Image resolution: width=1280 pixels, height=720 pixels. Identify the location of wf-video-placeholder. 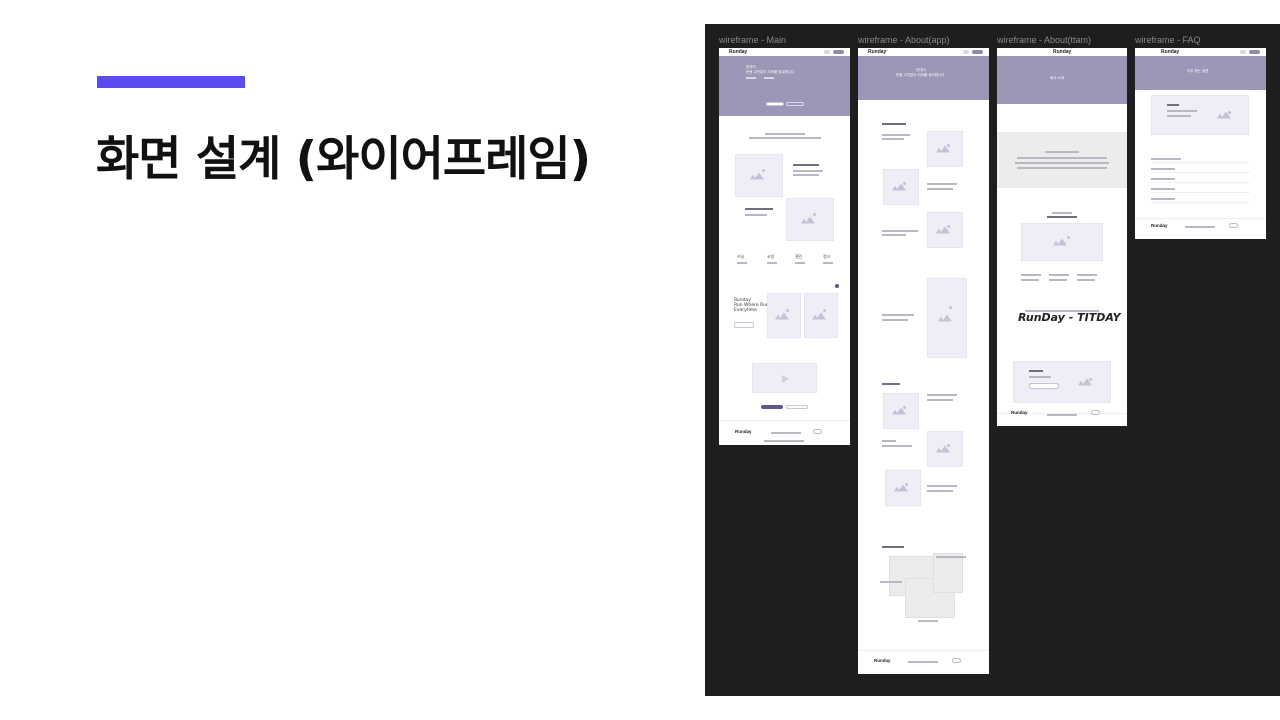
(784, 378).